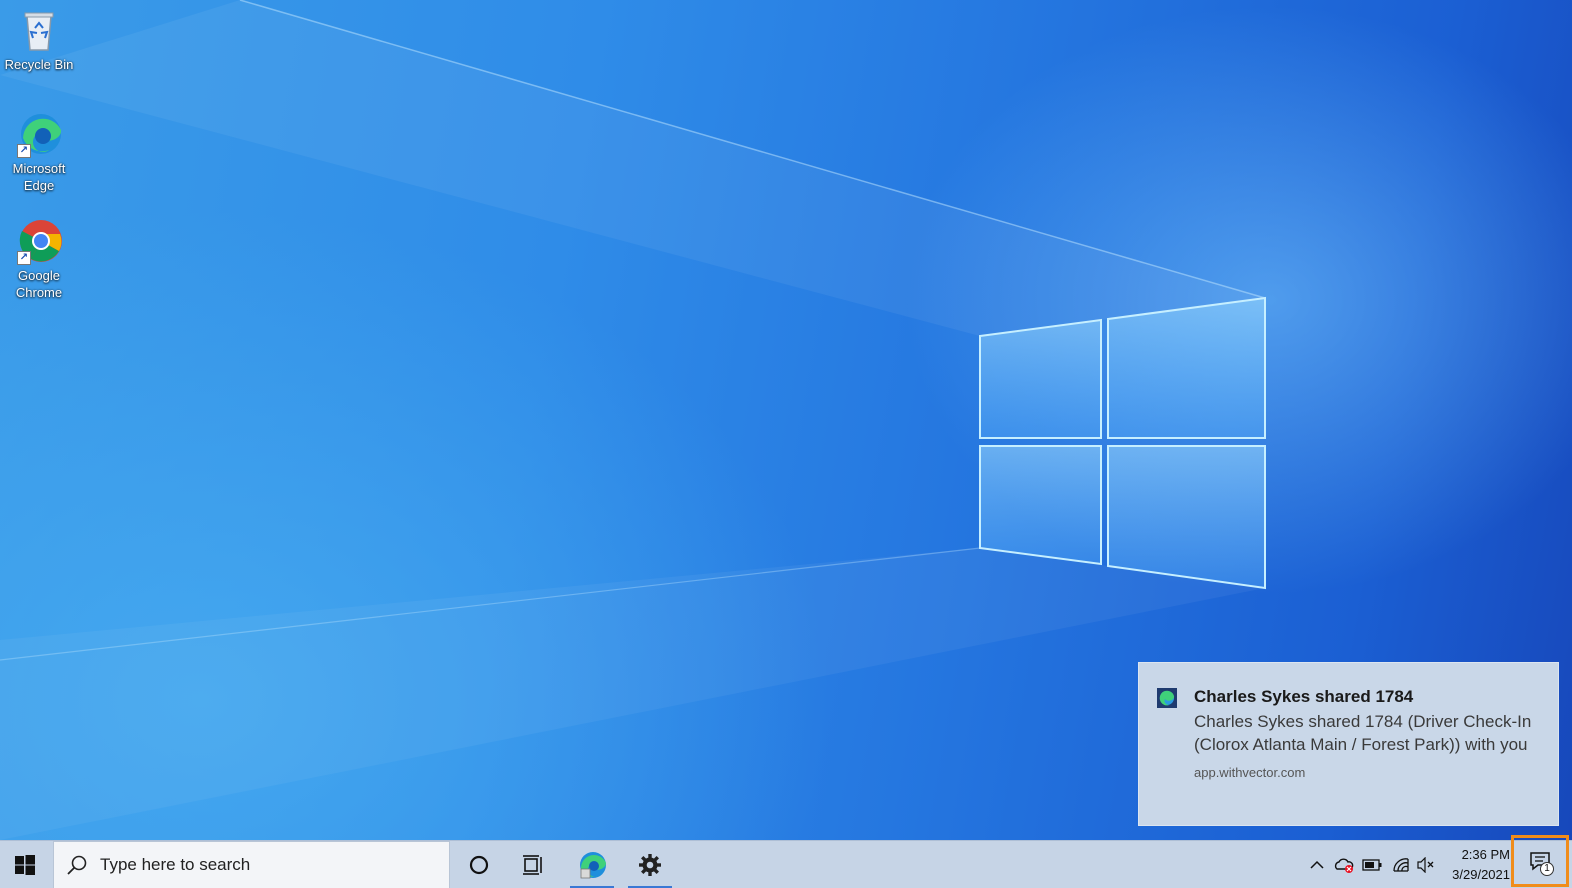 The height and width of the screenshot is (888, 1572). Describe the element at coordinates (77, 865) in the screenshot. I see `search-icon` at that location.